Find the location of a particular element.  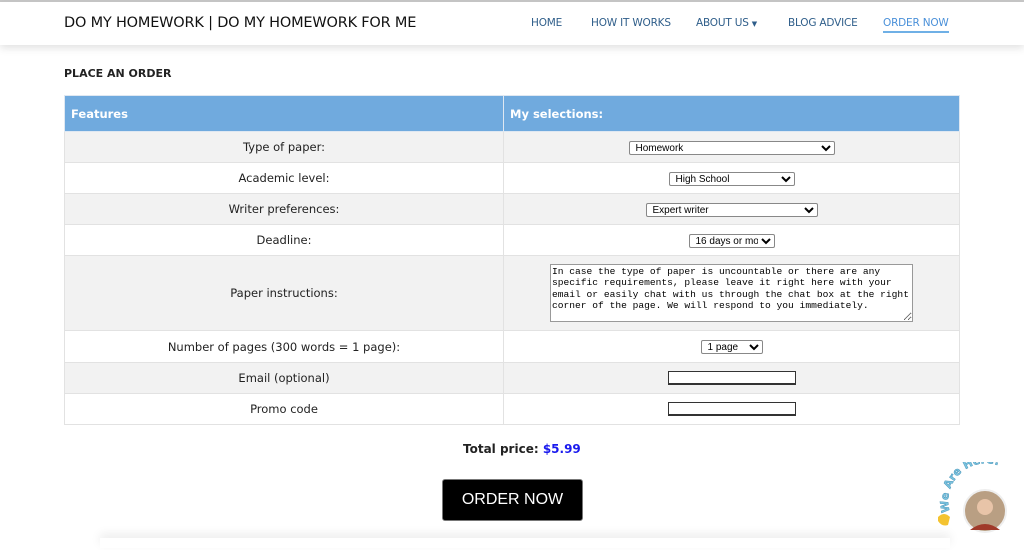

deadline-select: 16 days or more is located at coordinates (731, 240).